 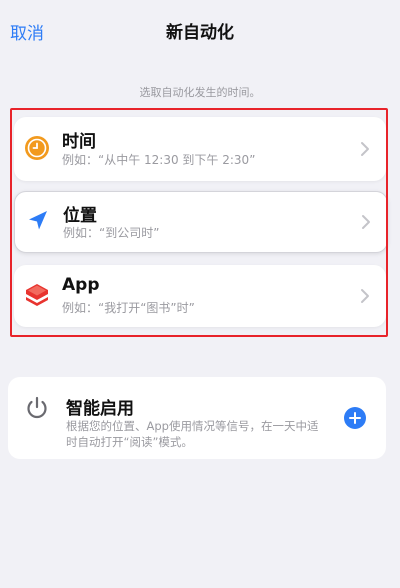 I want to click on smart-enable-description: 根据您的位置、App使用情况等信号，在一天中适时自动打开“阅读”模式。, so click(x=192, y=434).